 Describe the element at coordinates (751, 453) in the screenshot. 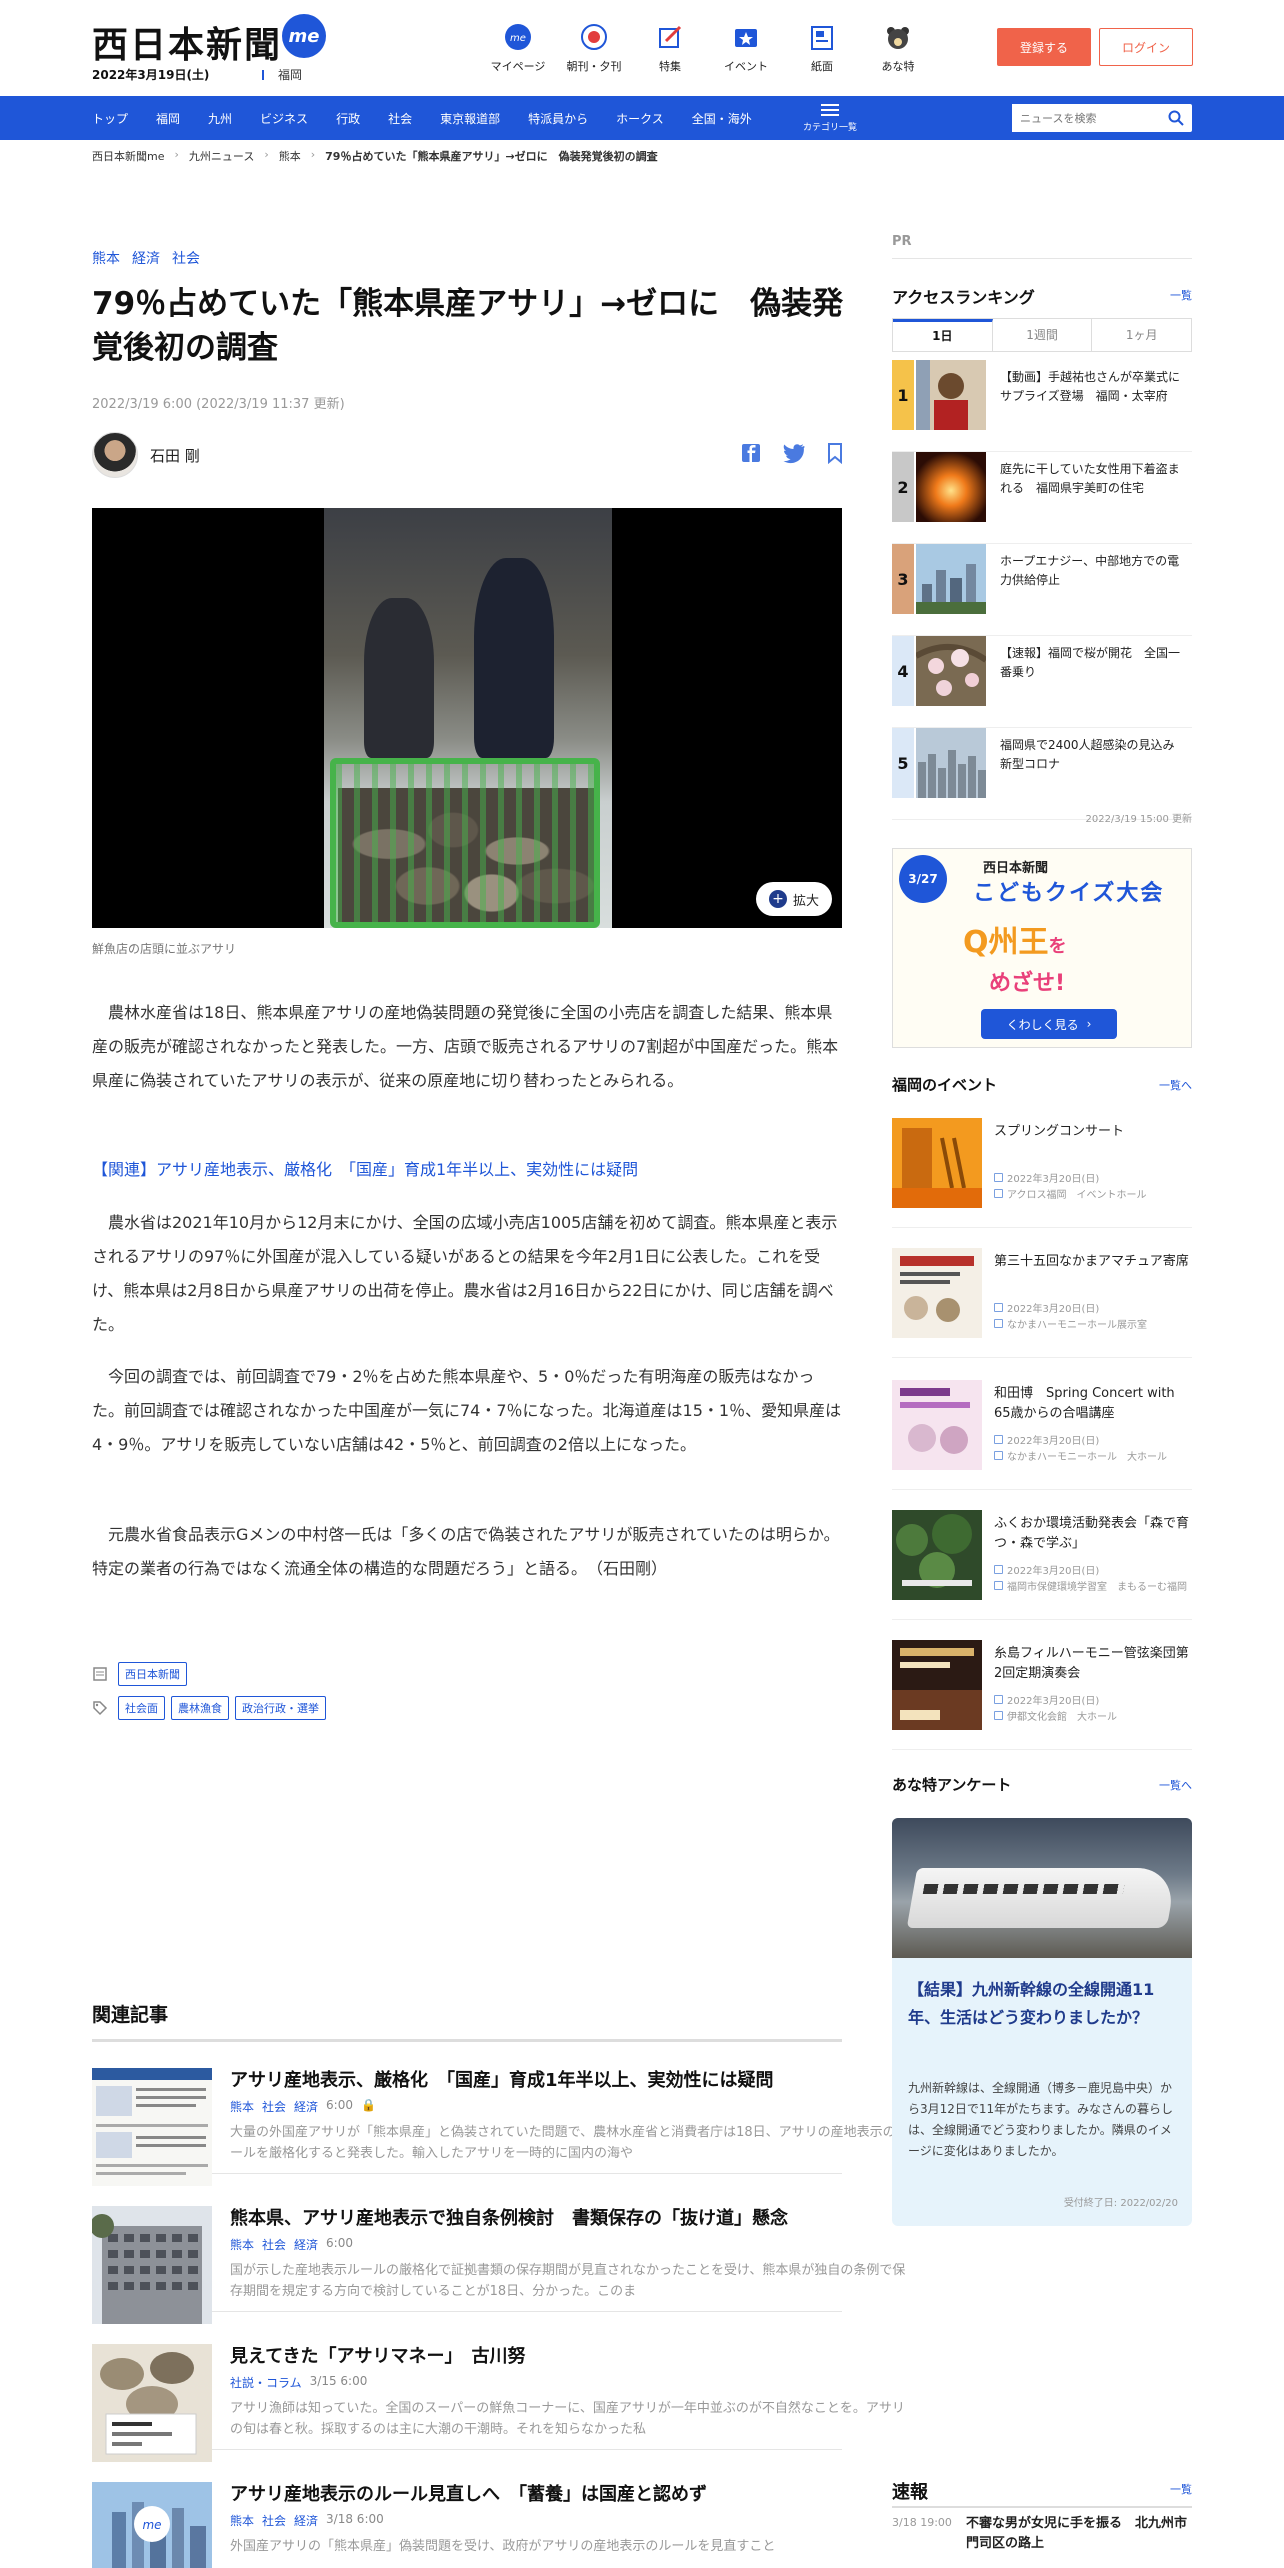

I see `facebook-icon` at that location.